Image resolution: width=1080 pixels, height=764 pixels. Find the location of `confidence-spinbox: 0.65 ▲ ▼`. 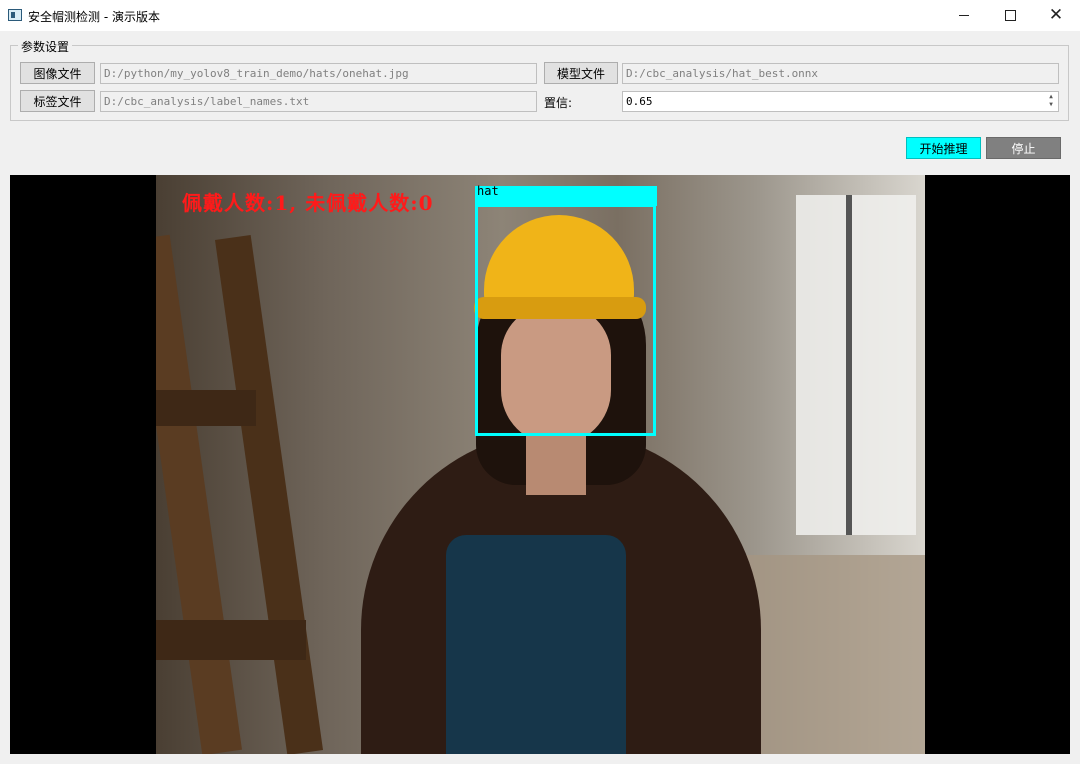

confidence-spinbox: 0.65 ▲ ▼ is located at coordinates (840, 101).